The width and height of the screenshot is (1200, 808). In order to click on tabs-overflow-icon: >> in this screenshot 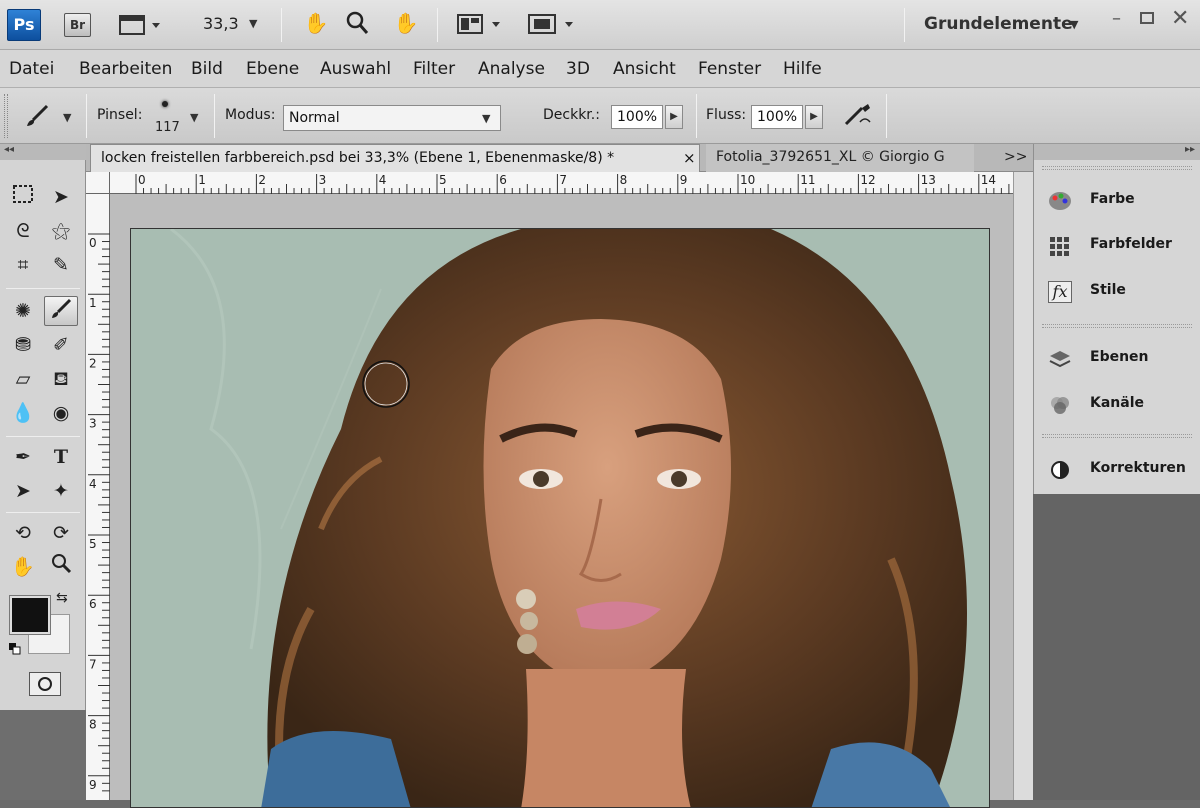, I will do `click(1015, 157)`.